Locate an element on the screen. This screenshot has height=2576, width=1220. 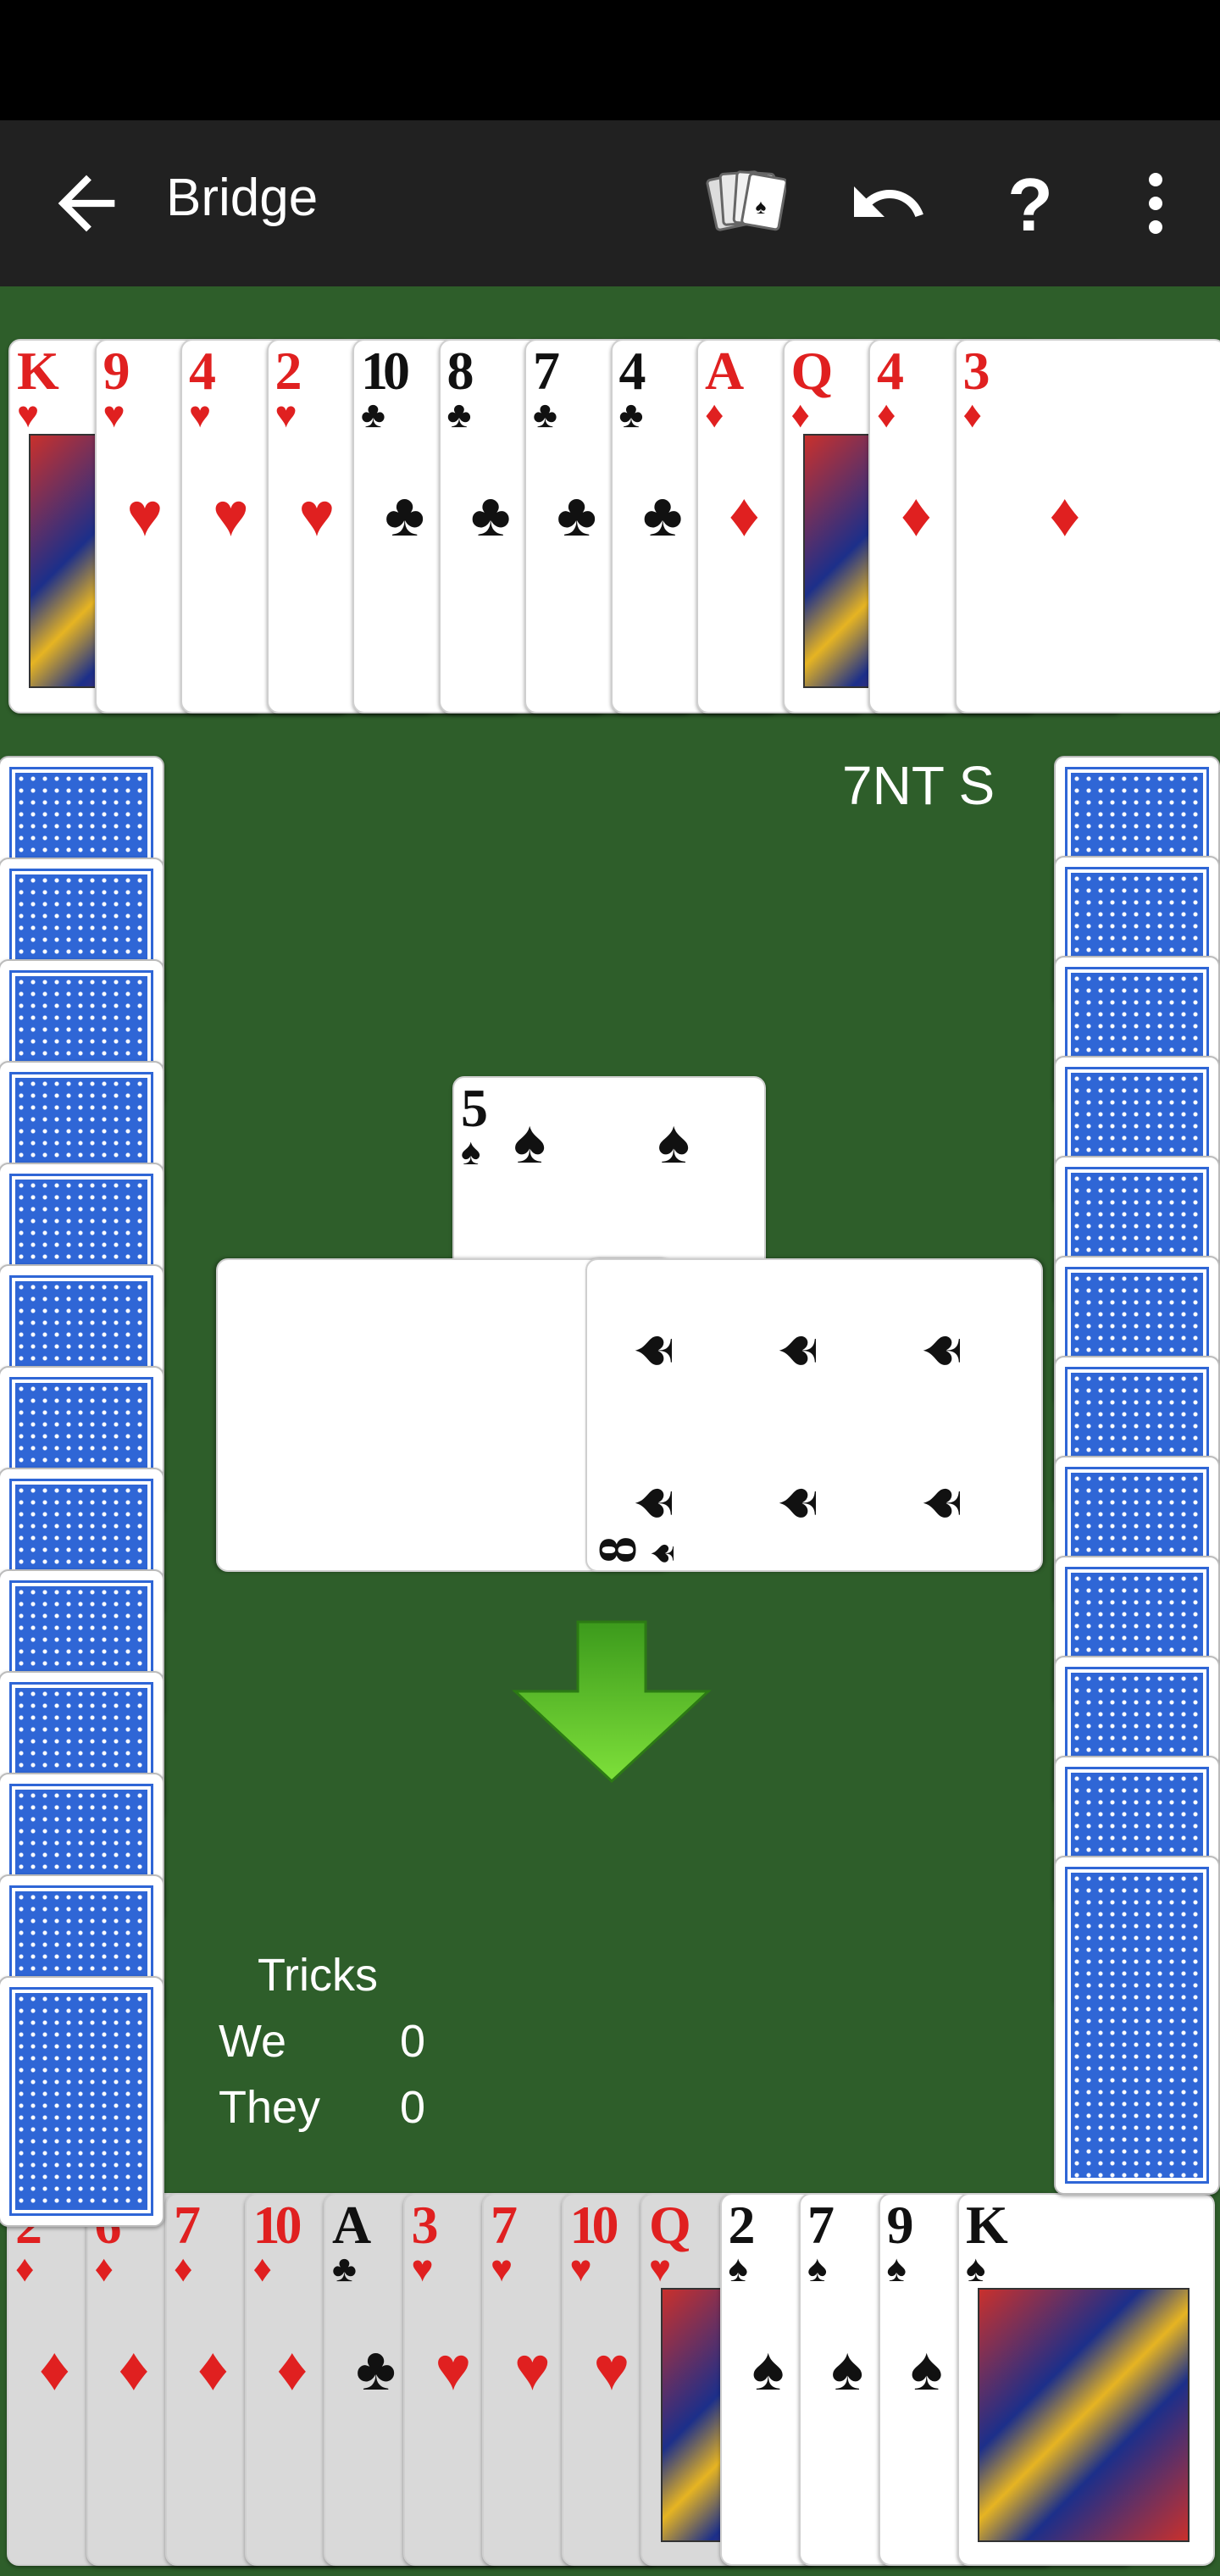
north-card: 3 ♦ ♦ is located at coordinates (1087, 526).